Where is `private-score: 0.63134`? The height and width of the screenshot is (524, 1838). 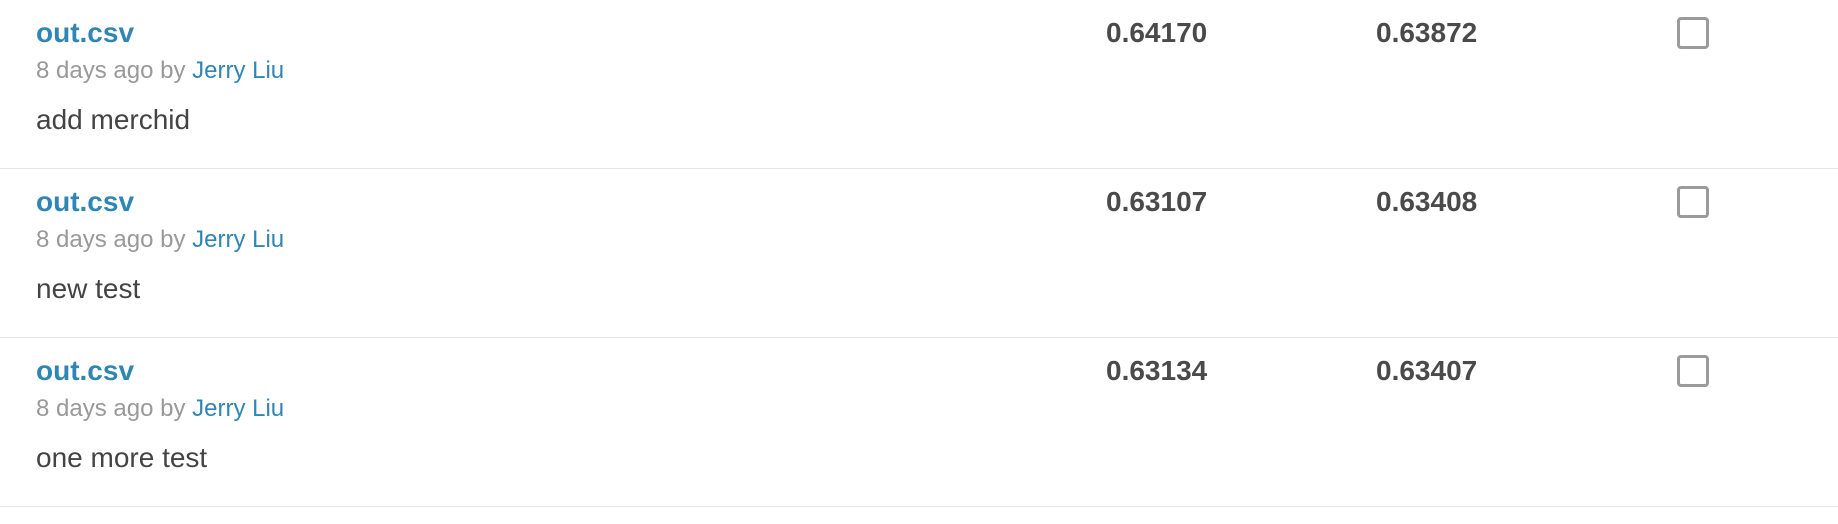
private-score: 0.63134 is located at coordinates (1157, 370).